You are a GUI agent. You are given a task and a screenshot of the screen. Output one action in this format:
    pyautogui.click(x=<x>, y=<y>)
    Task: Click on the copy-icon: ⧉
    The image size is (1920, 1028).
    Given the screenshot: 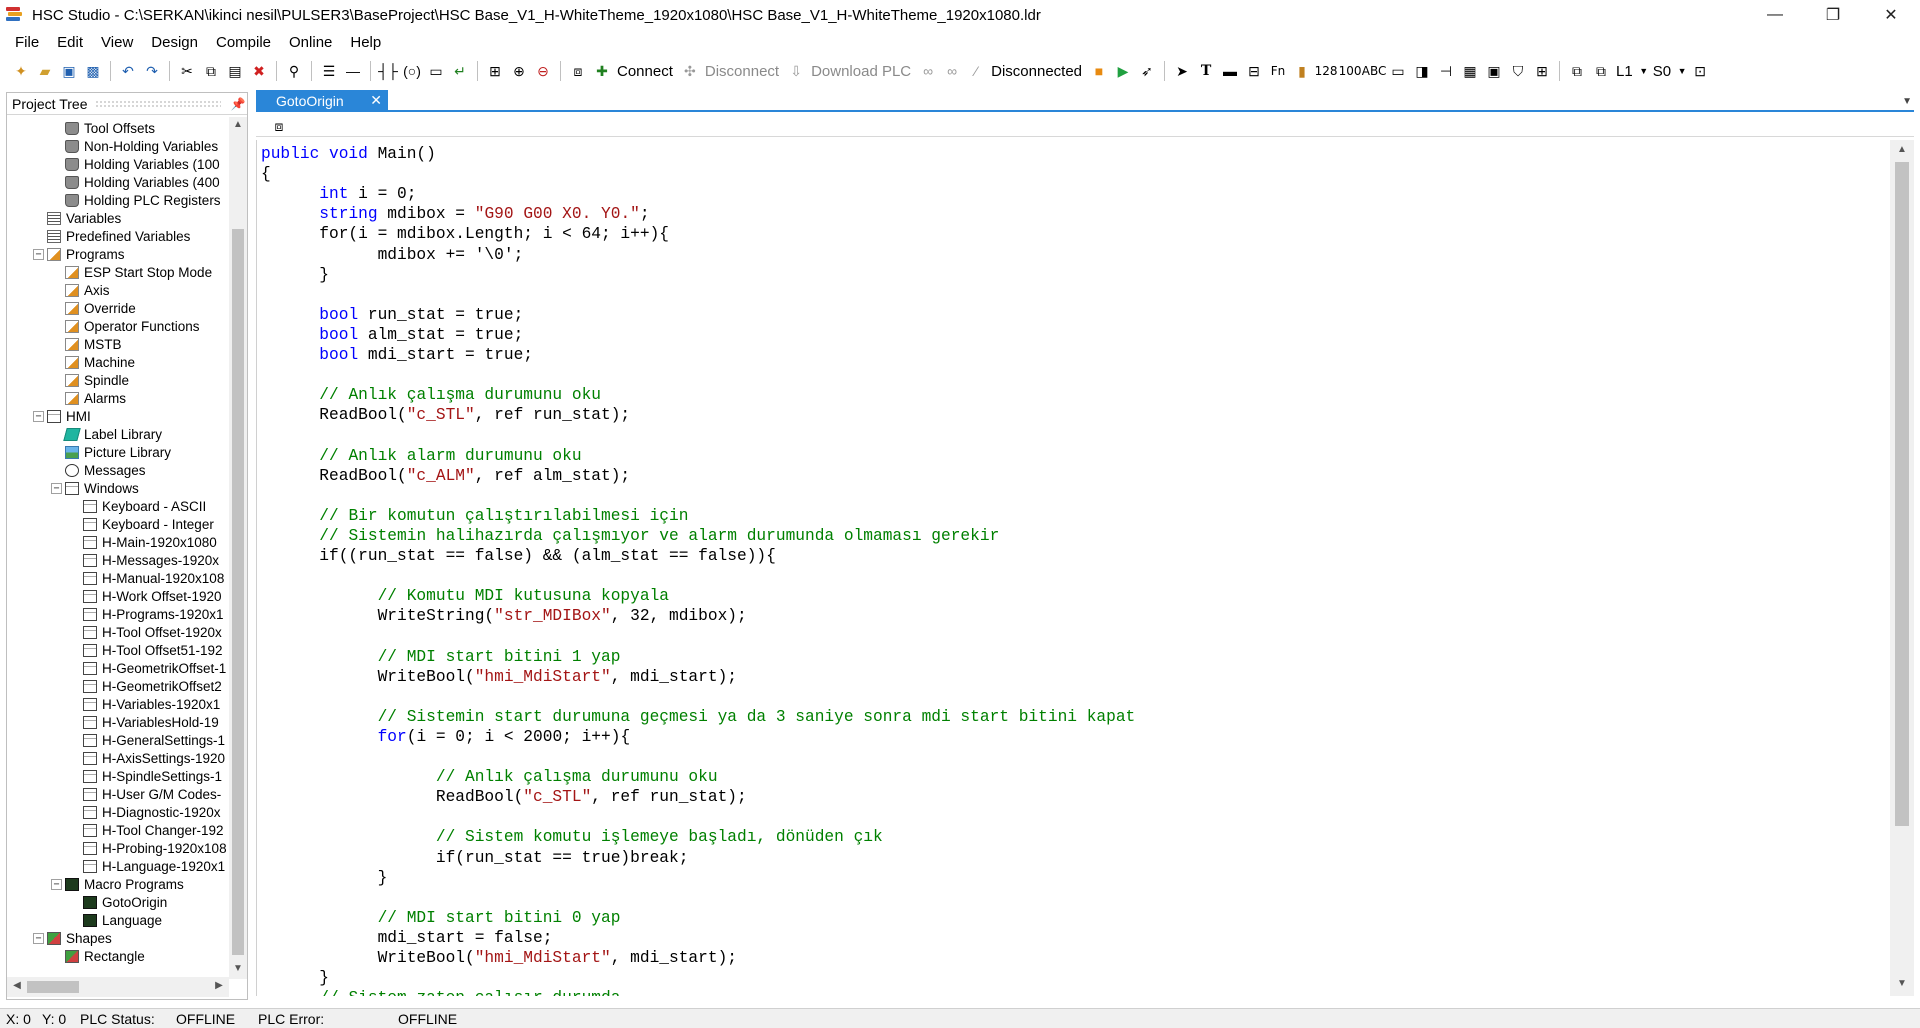 What is the action you would take?
    pyautogui.click(x=211, y=71)
    